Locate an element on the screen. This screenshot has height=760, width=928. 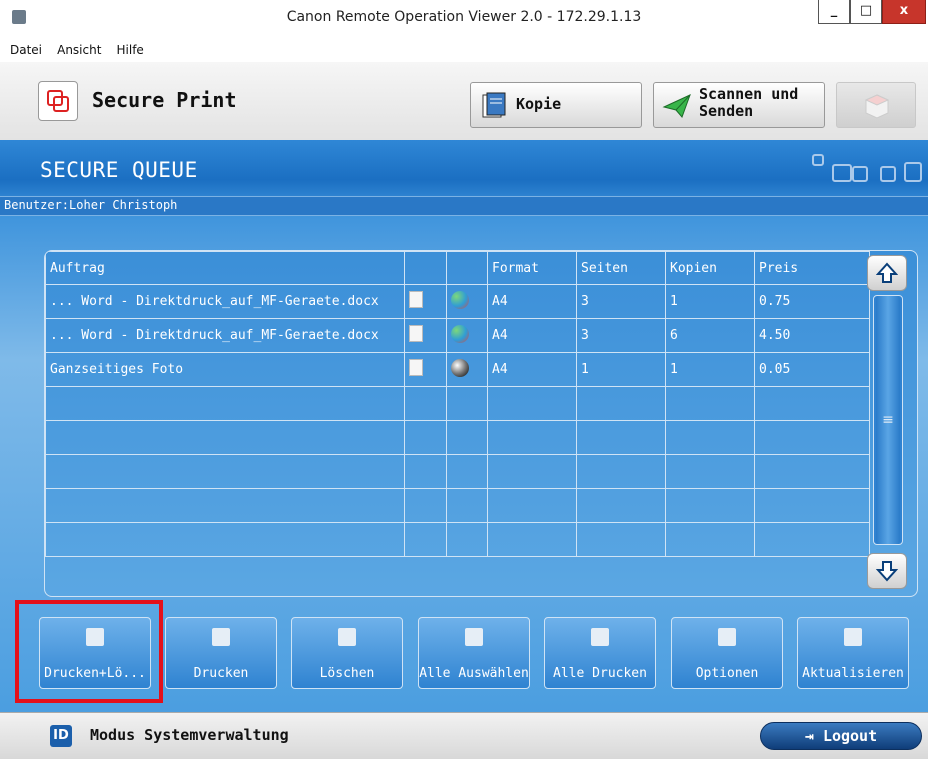
select-all-label: Alle Auswählen is located at coordinates (474, 673).